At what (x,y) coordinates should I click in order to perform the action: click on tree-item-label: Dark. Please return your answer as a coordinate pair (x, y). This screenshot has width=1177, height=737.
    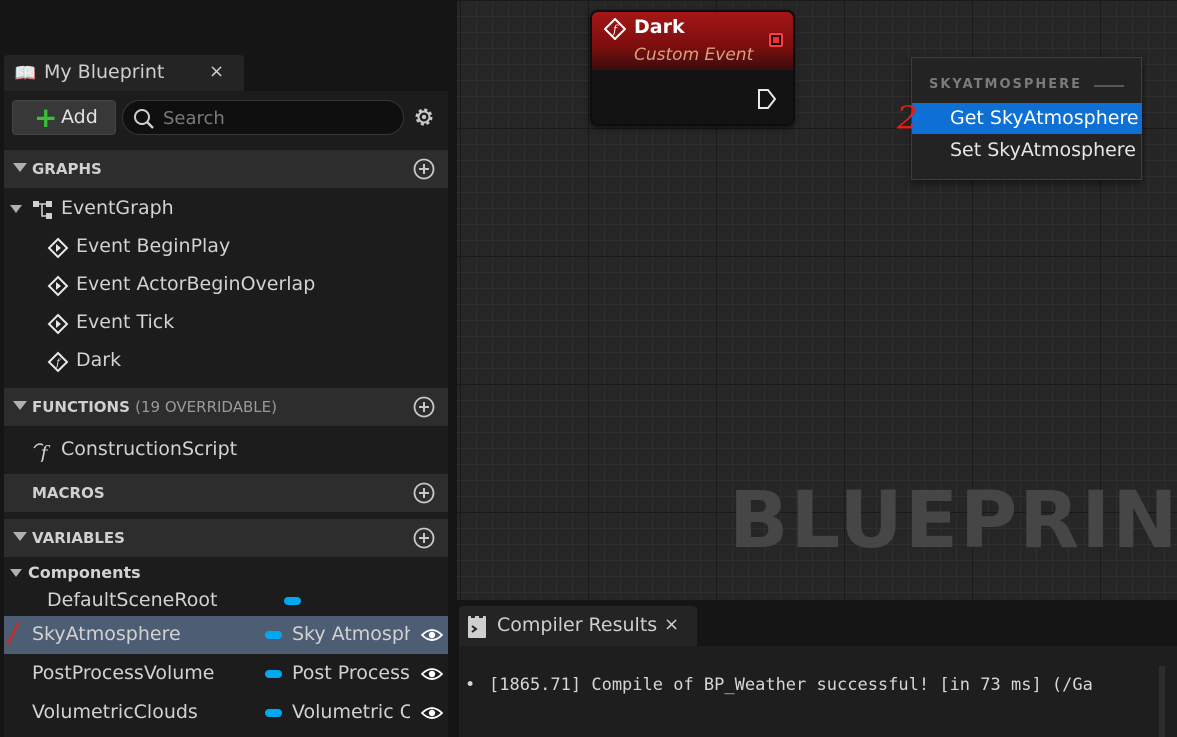
    Looking at the image, I should click on (99, 360).